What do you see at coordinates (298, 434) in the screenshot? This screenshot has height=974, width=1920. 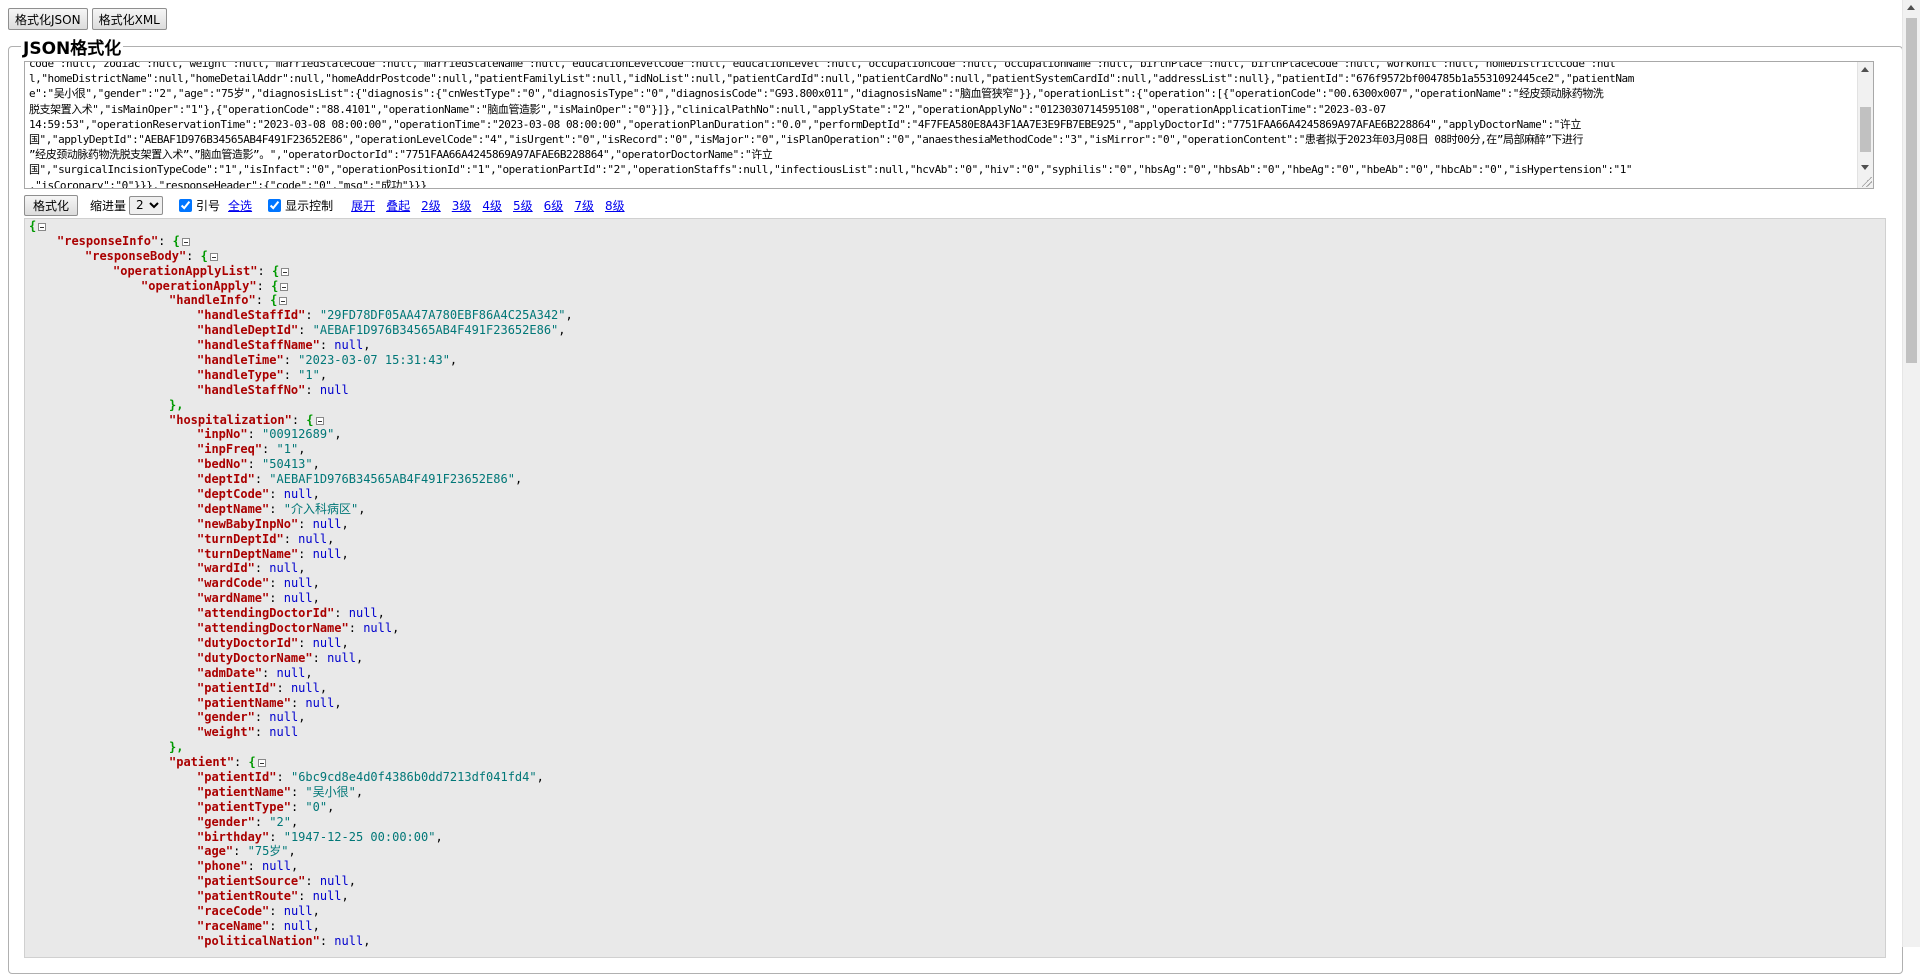 I see `json-string-value: 00912689` at bounding box center [298, 434].